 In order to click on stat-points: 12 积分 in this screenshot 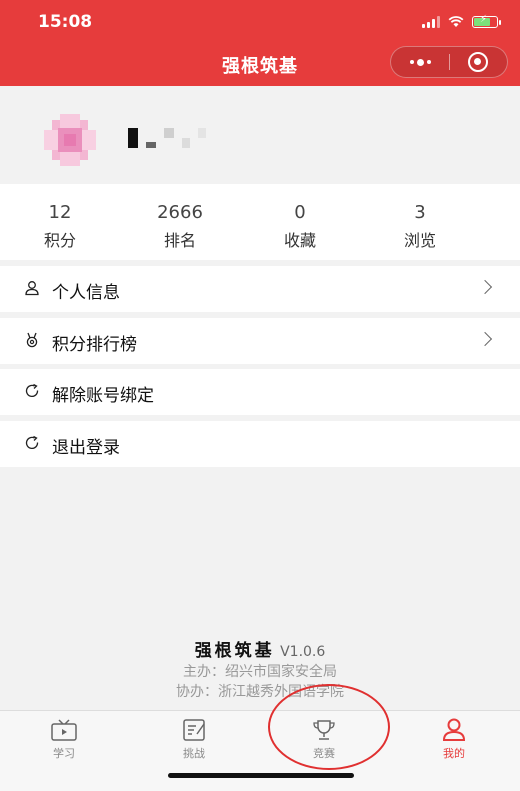, I will do `click(60, 222)`.